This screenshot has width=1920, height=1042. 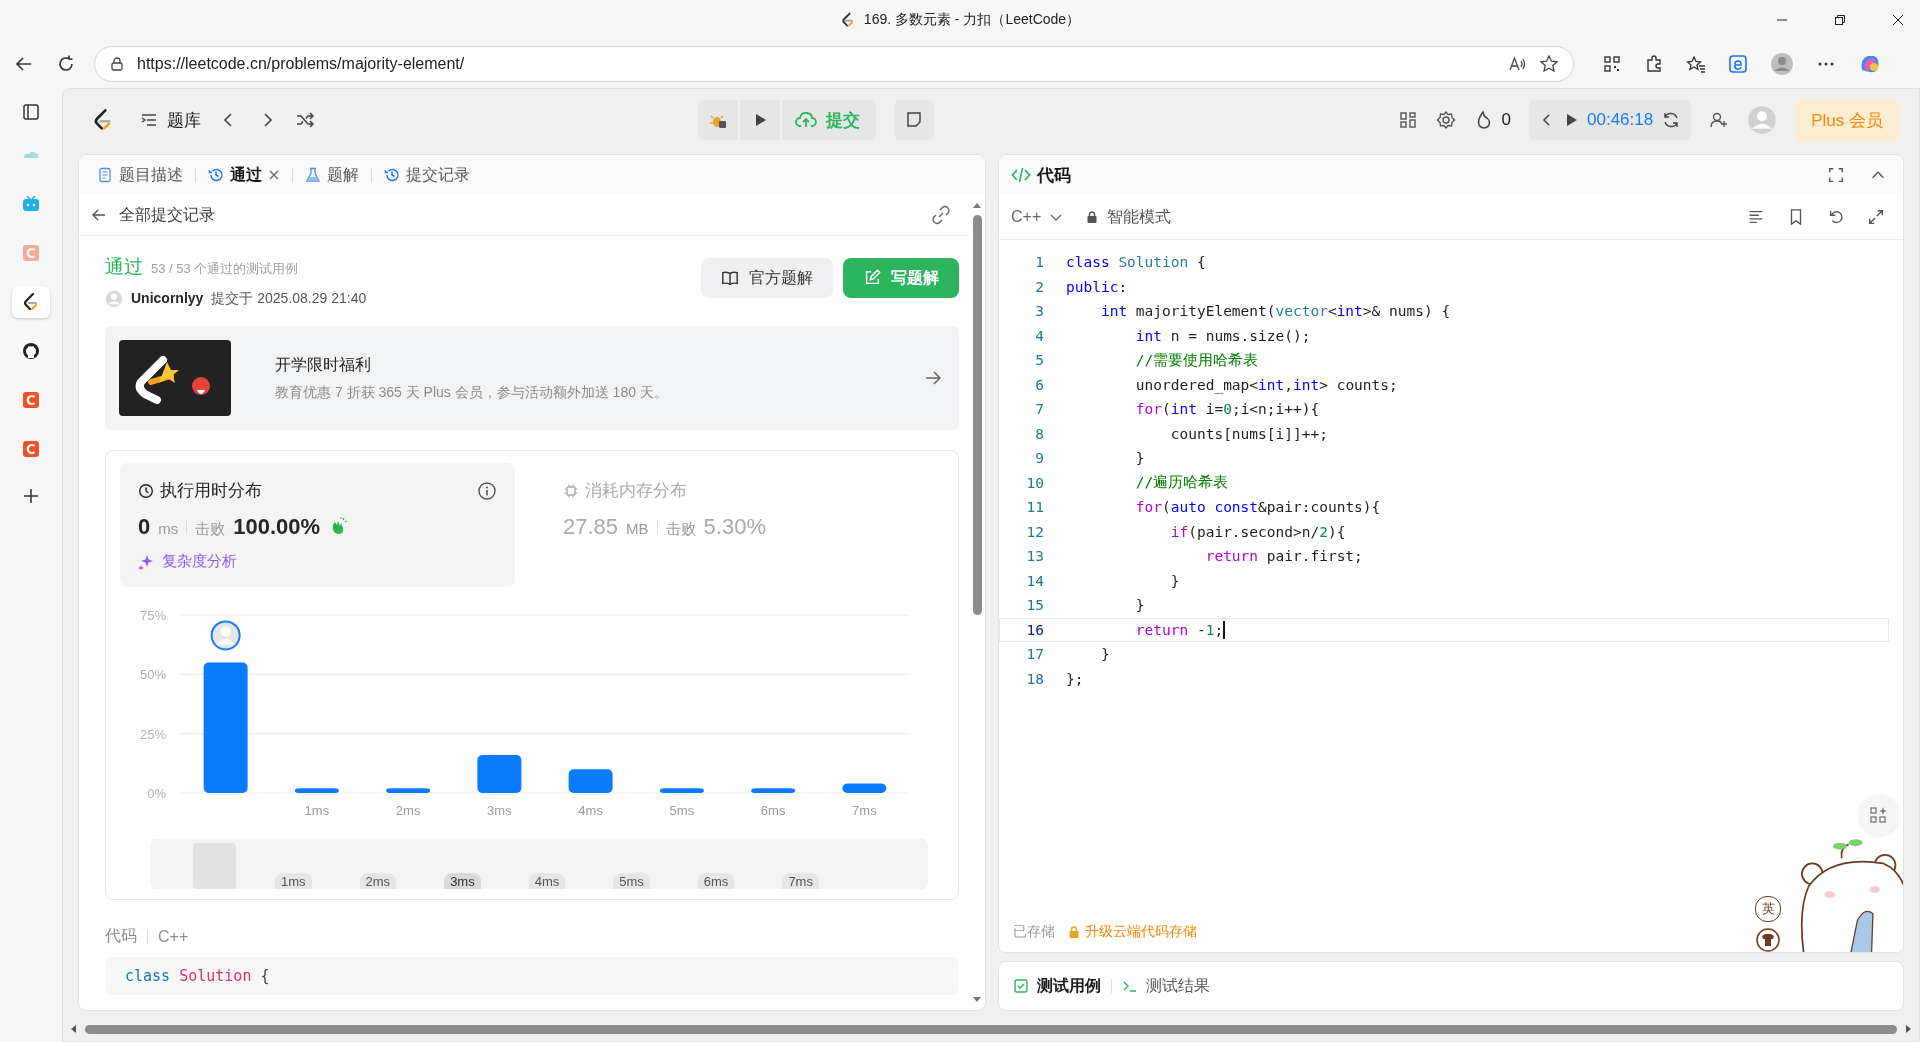 I want to click on undo-icon, so click(x=1836, y=217).